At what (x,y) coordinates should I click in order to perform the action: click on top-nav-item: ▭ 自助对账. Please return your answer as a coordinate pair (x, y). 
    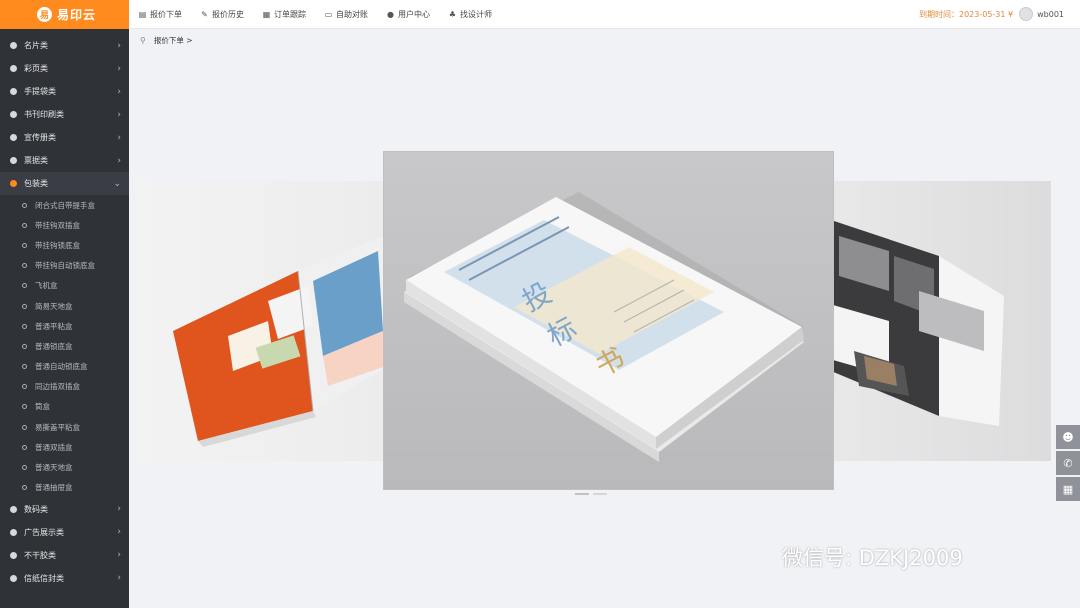
    Looking at the image, I should click on (346, 14).